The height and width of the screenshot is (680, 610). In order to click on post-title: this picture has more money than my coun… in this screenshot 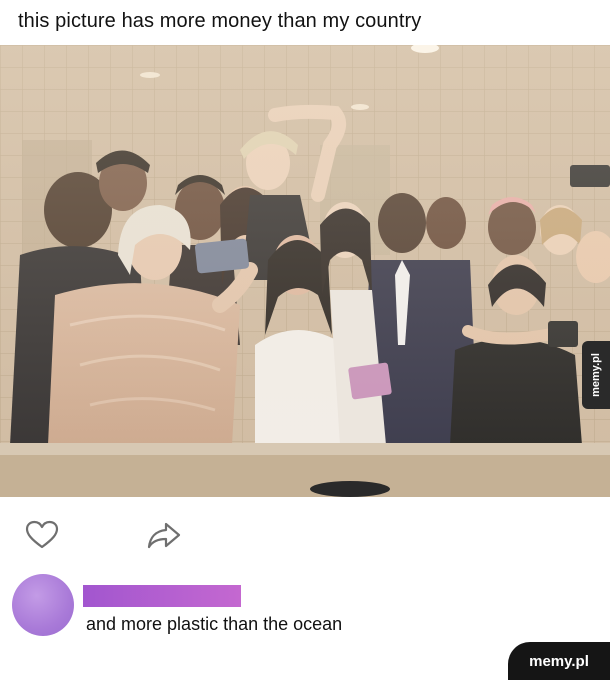, I will do `click(220, 21)`.